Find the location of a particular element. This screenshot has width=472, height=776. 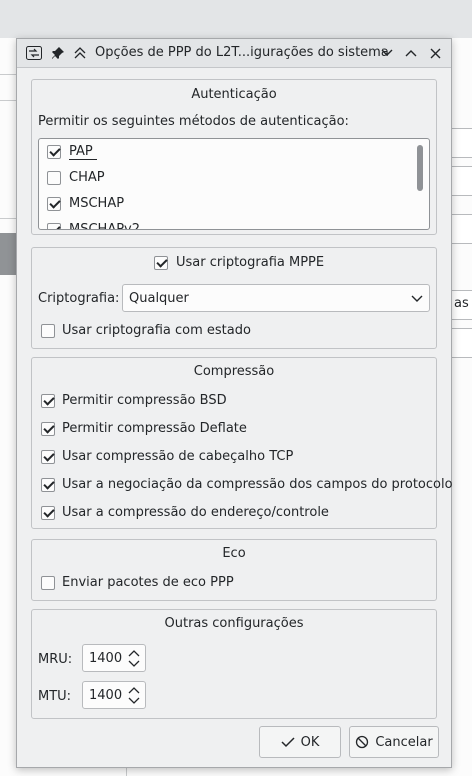

pap-checkbox is located at coordinates (54, 152).